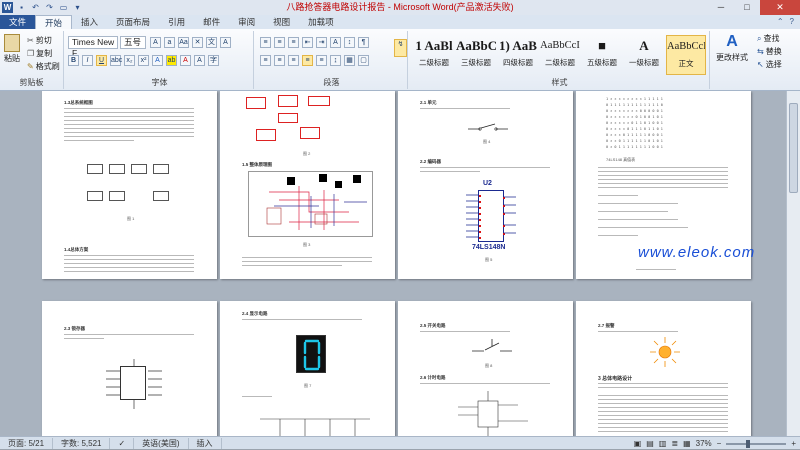  What do you see at coordinates (49, 7) in the screenshot?
I see `redo-icon: ↷` at bounding box center [49, 7].